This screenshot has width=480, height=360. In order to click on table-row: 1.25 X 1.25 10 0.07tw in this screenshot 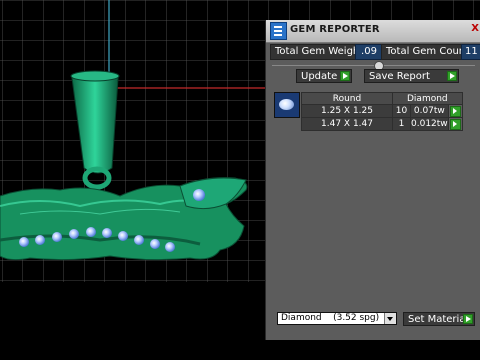, I will do `click(382, 111)`.